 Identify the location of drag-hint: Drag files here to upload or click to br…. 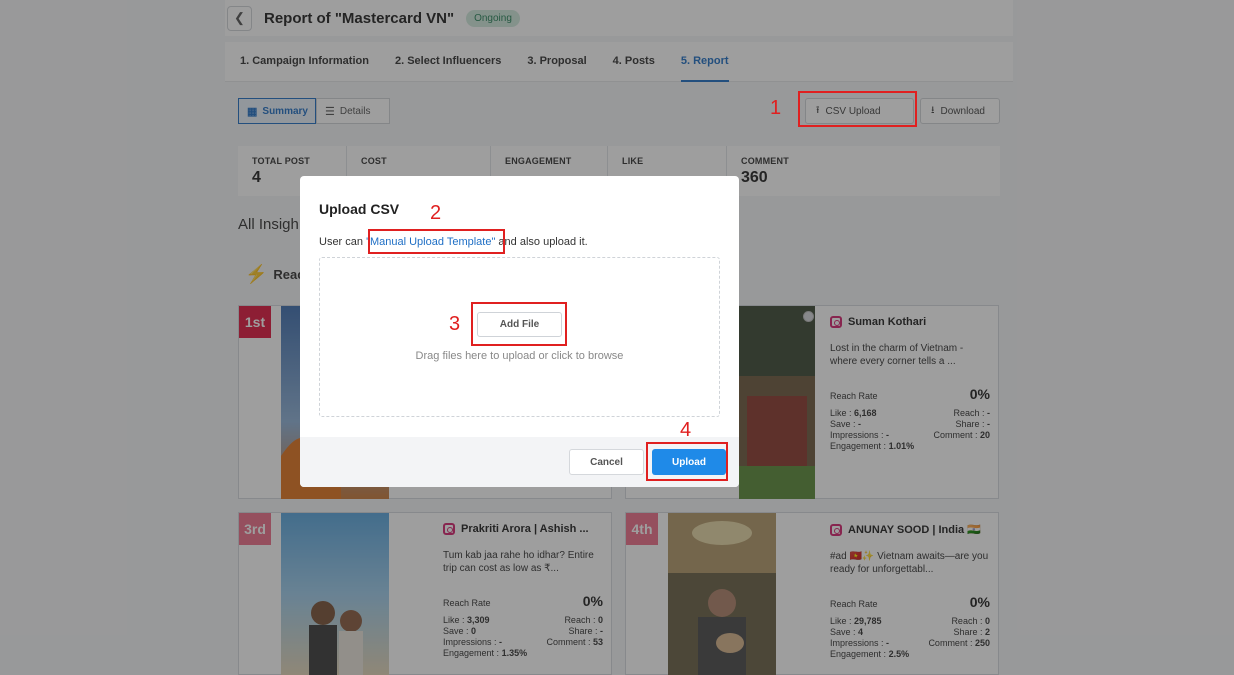
(519, 356).